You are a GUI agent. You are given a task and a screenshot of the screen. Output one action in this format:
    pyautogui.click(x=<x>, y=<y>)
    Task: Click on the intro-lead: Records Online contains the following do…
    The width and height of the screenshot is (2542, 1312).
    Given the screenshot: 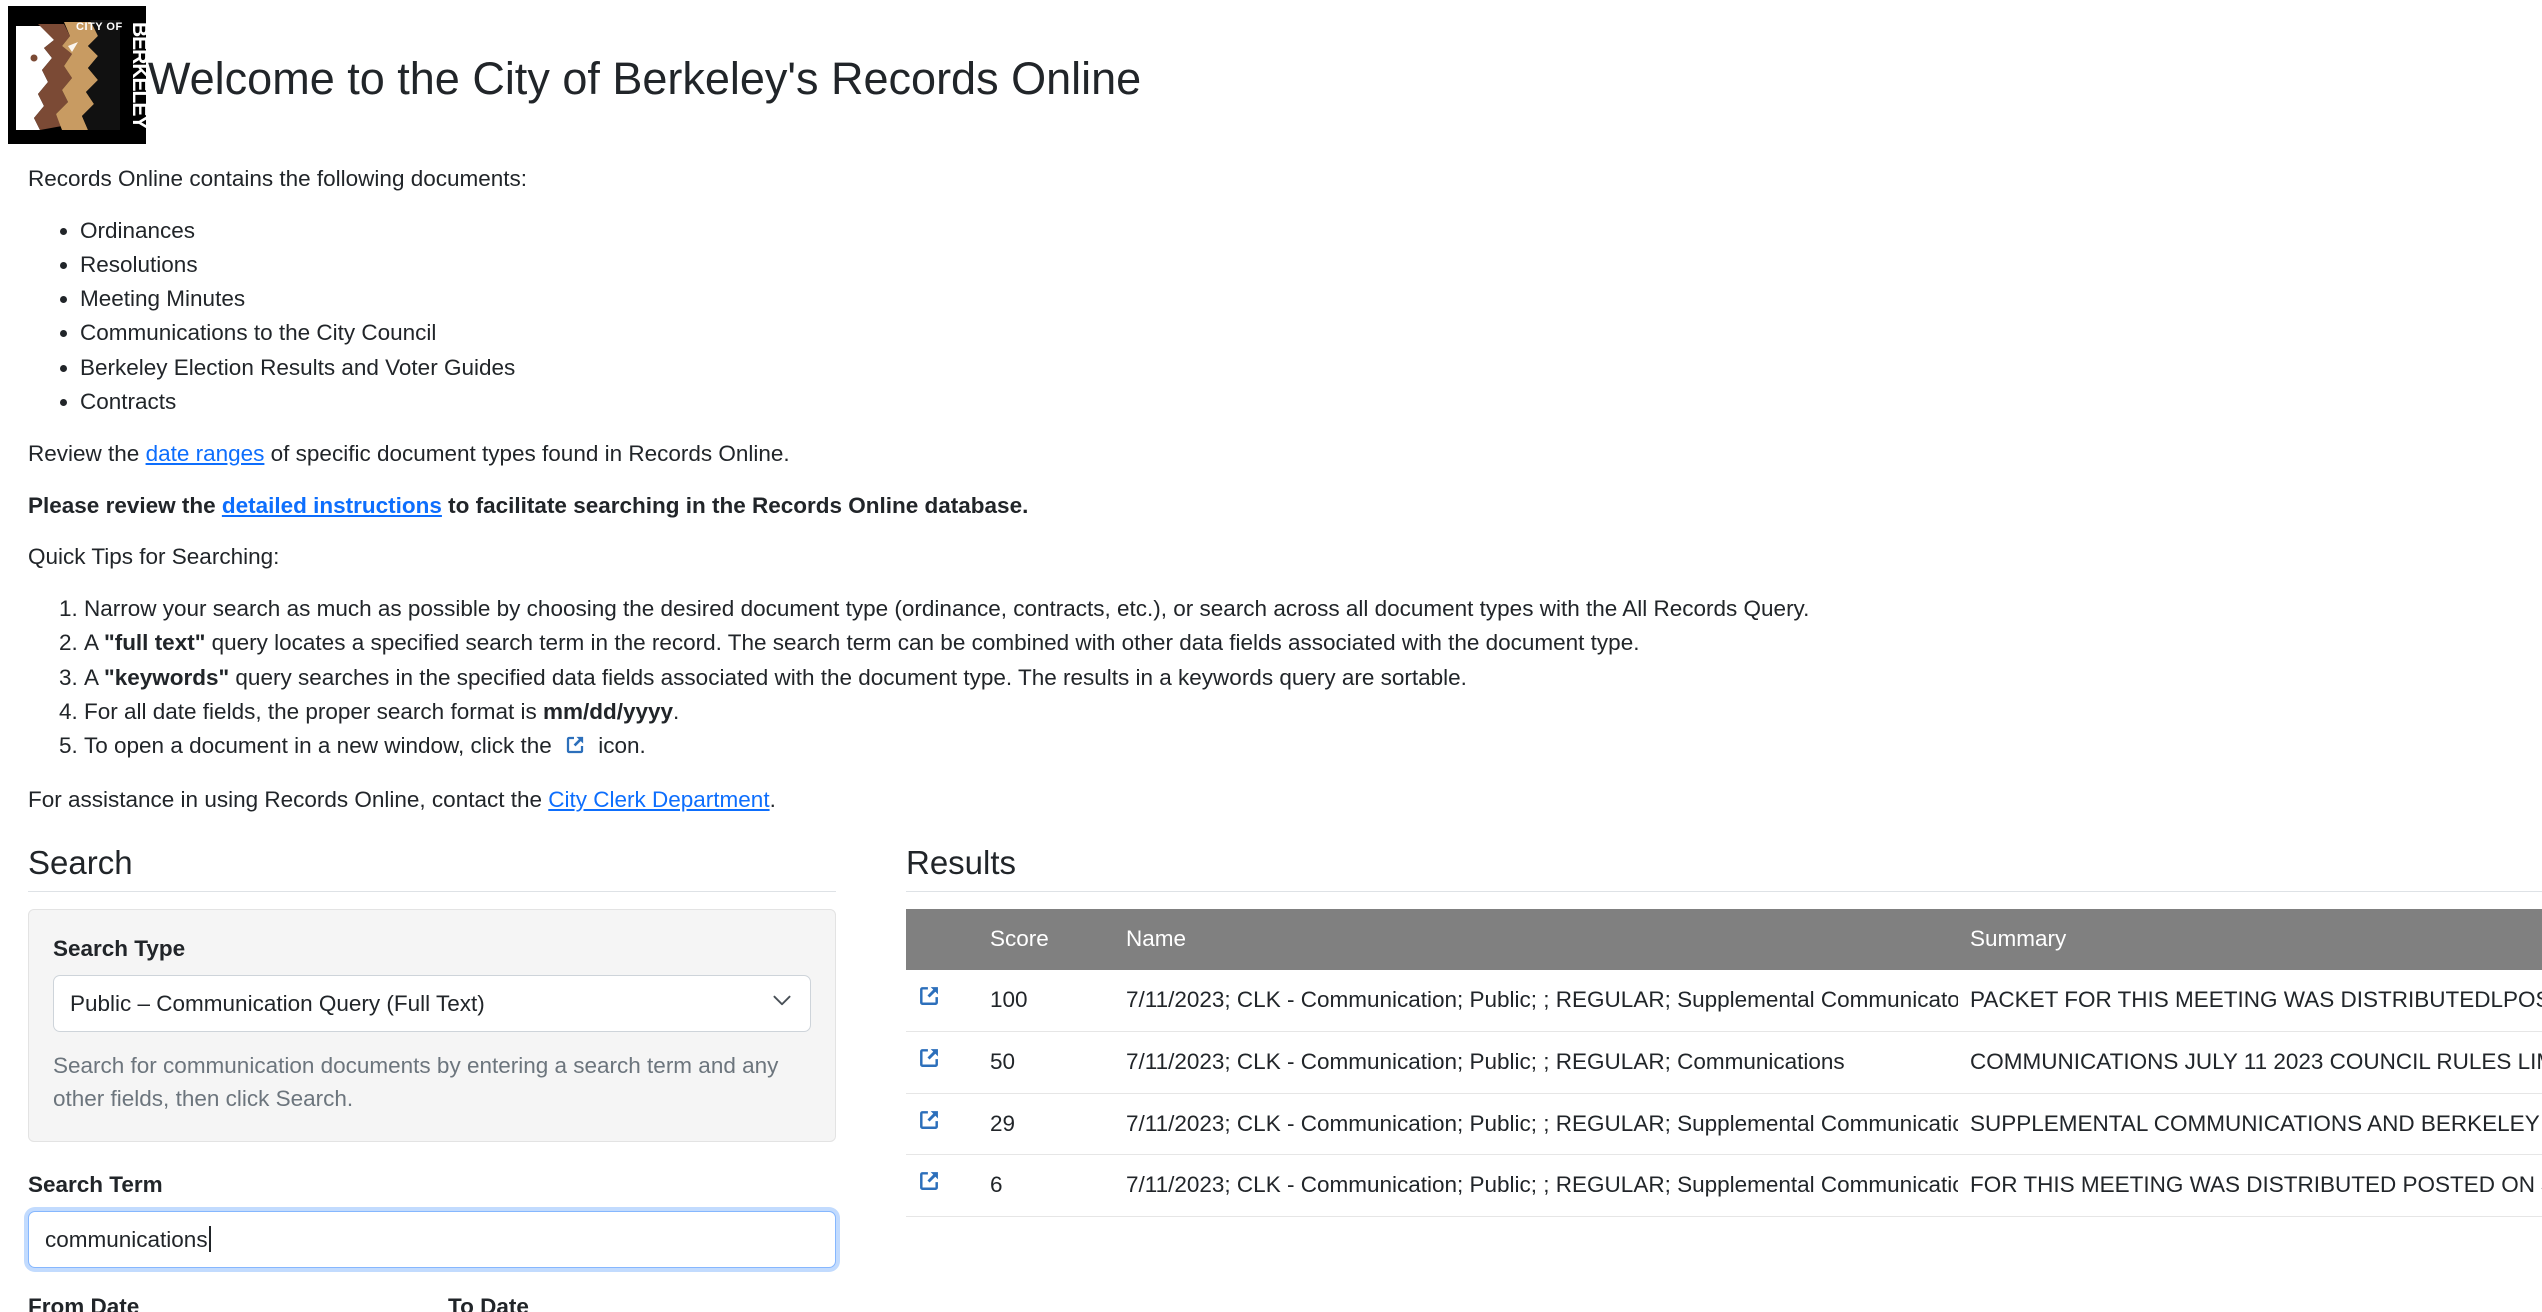 What is the action you would take?
    pyautogui.click(x=278, y=178)
    